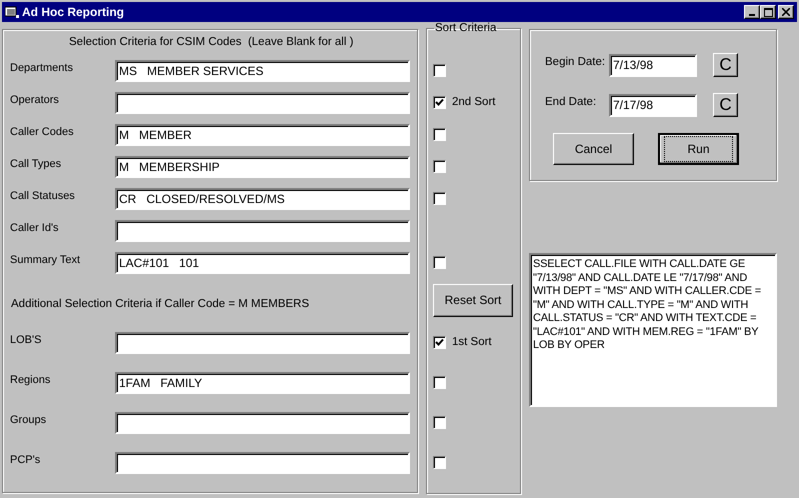 This screenshot has width=799, height=498. I want to click on field-label: Caller Id's, so click(35, 228).